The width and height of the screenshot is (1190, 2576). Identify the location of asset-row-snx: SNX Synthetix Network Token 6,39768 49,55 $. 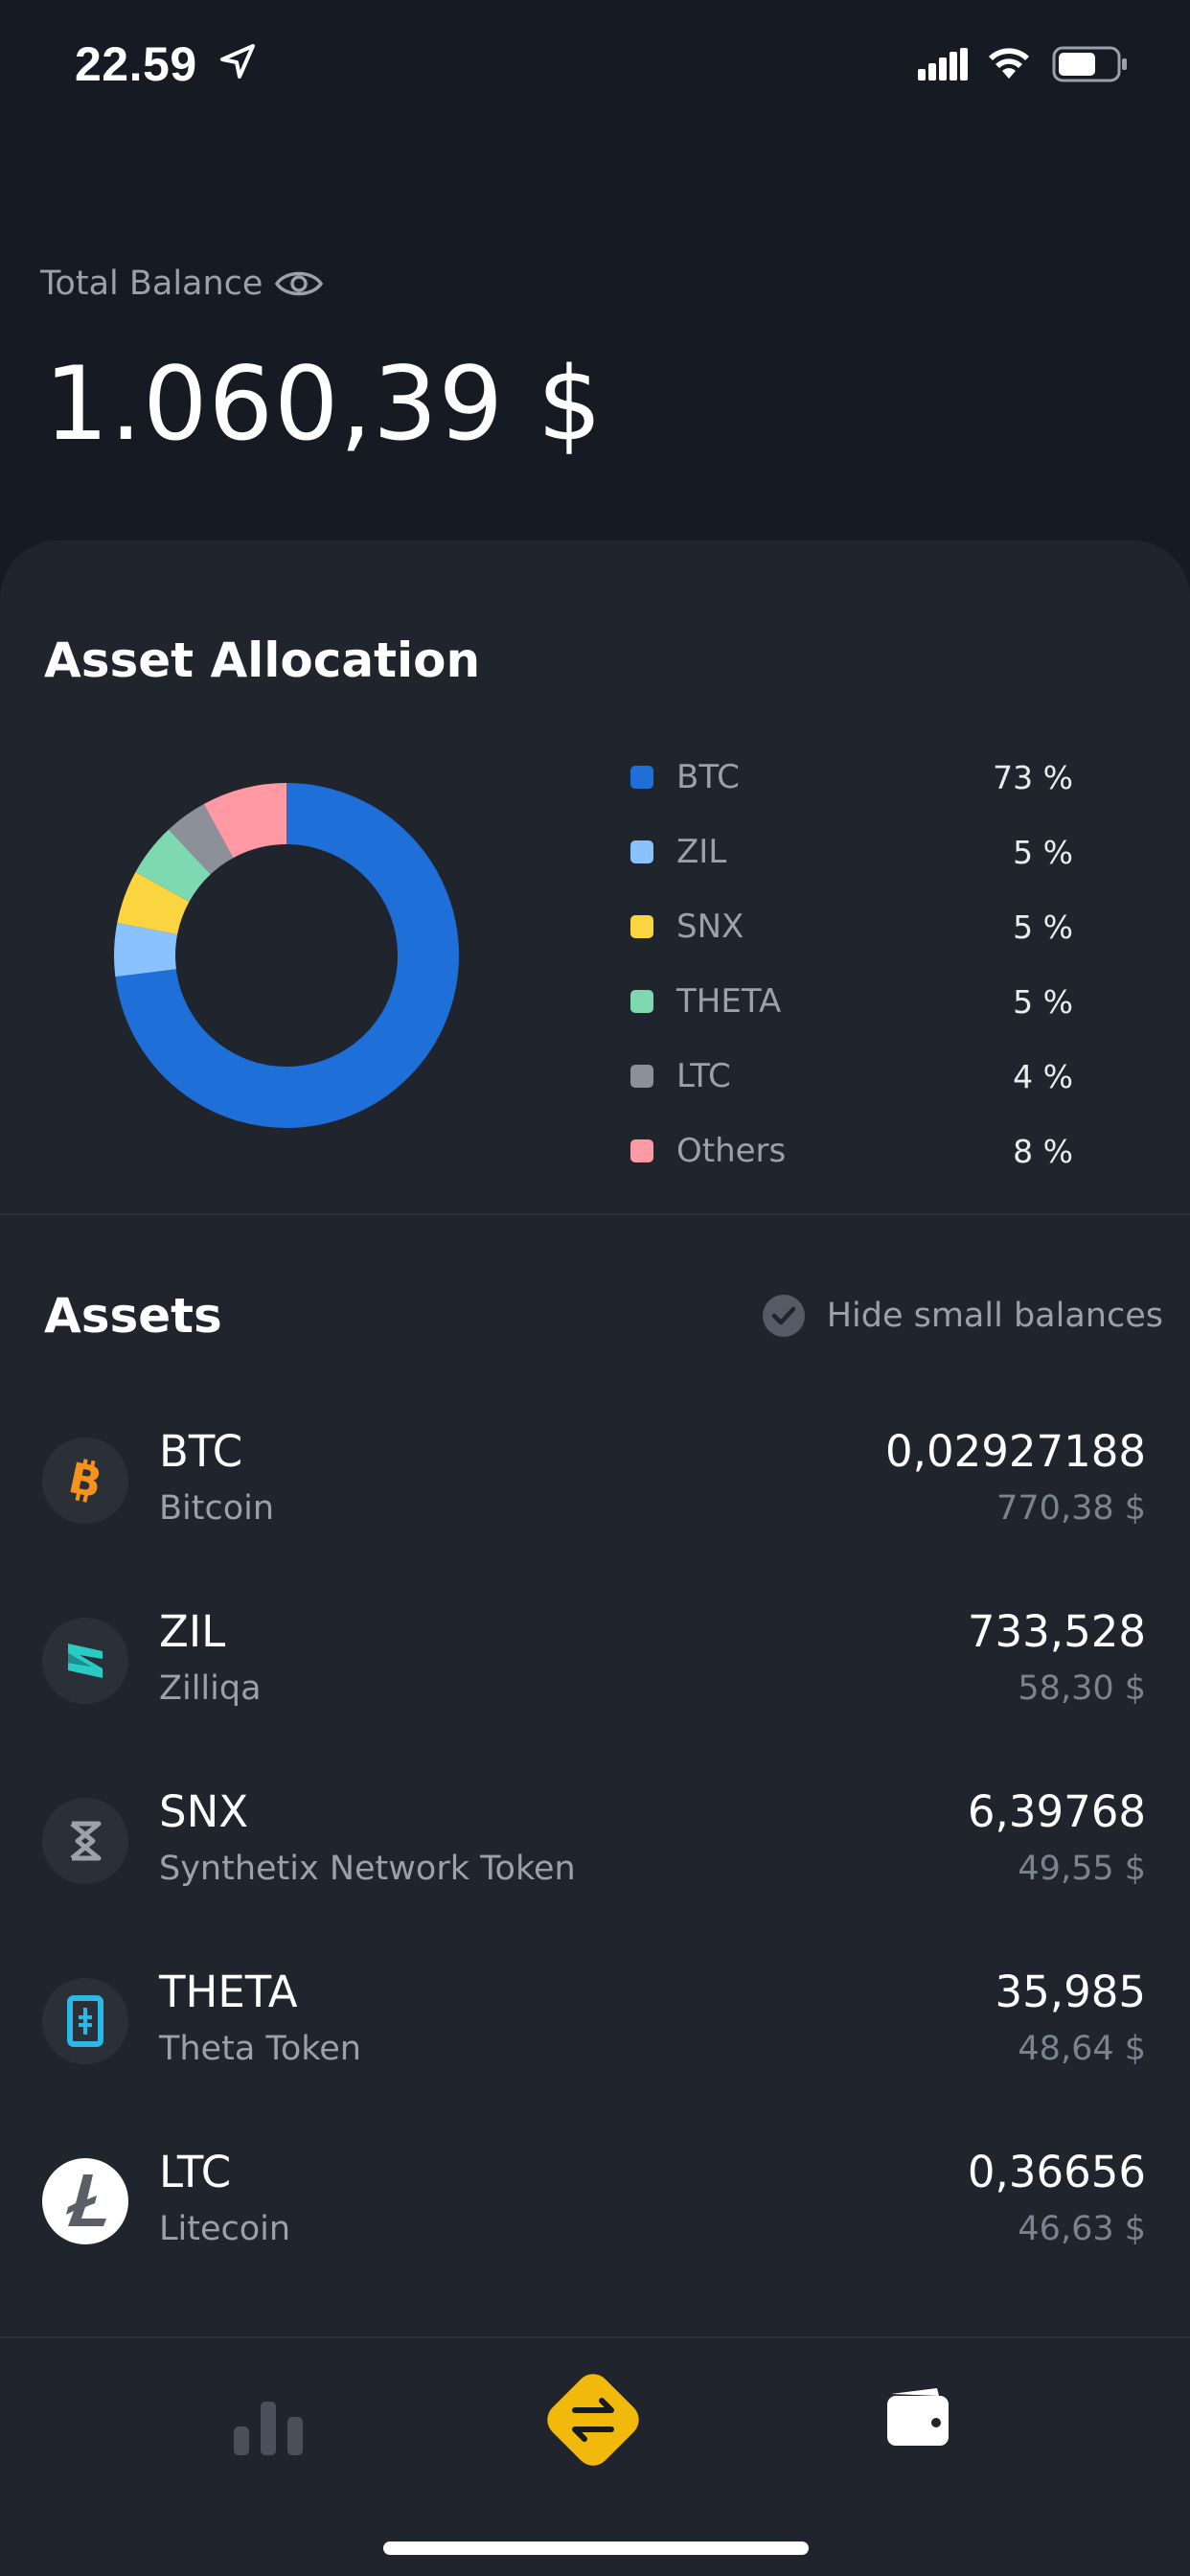
(595, 1840).